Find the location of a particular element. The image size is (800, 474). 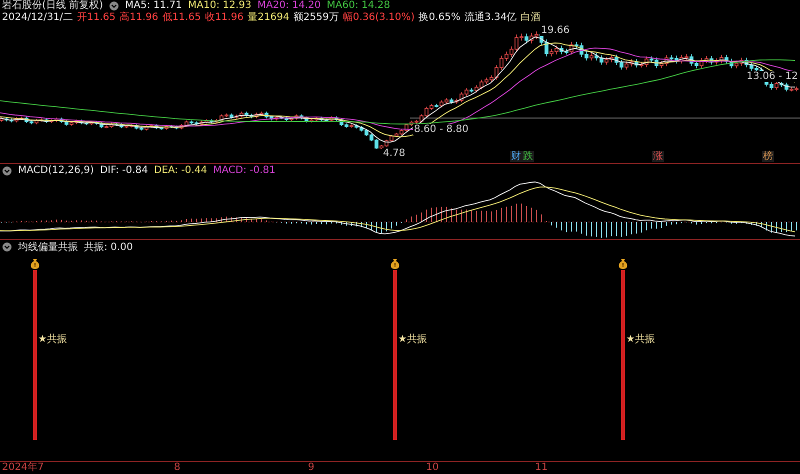

ma-legend-value: MA20: 14.20 is located at coordinates (289, 6).